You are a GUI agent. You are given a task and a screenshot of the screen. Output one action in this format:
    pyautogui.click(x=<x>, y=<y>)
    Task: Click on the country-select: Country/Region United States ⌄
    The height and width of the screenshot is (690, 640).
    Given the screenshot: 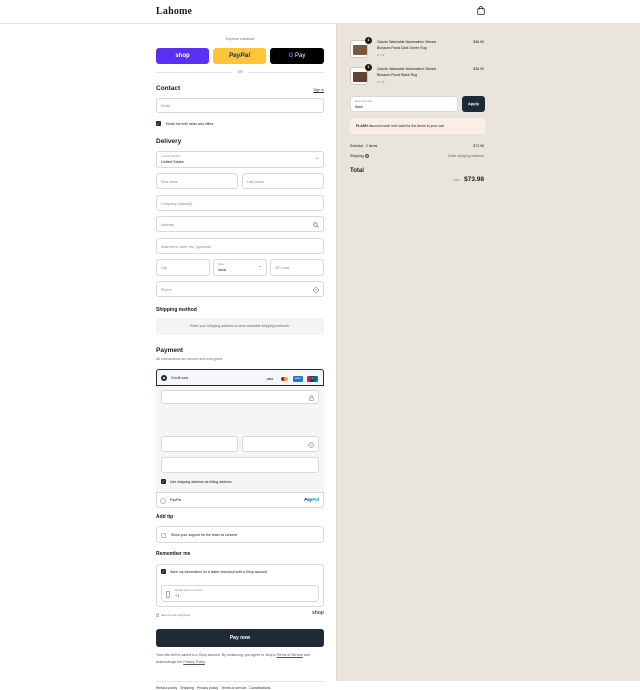 What is the action you would take?
    pyautogui.click(x=240, y=159)
    